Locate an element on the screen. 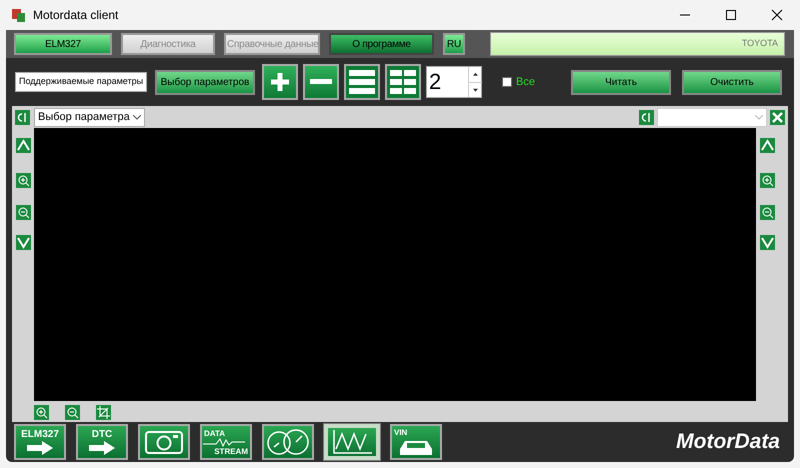  window-title: Motordata client is located at coordinates (75, 15).